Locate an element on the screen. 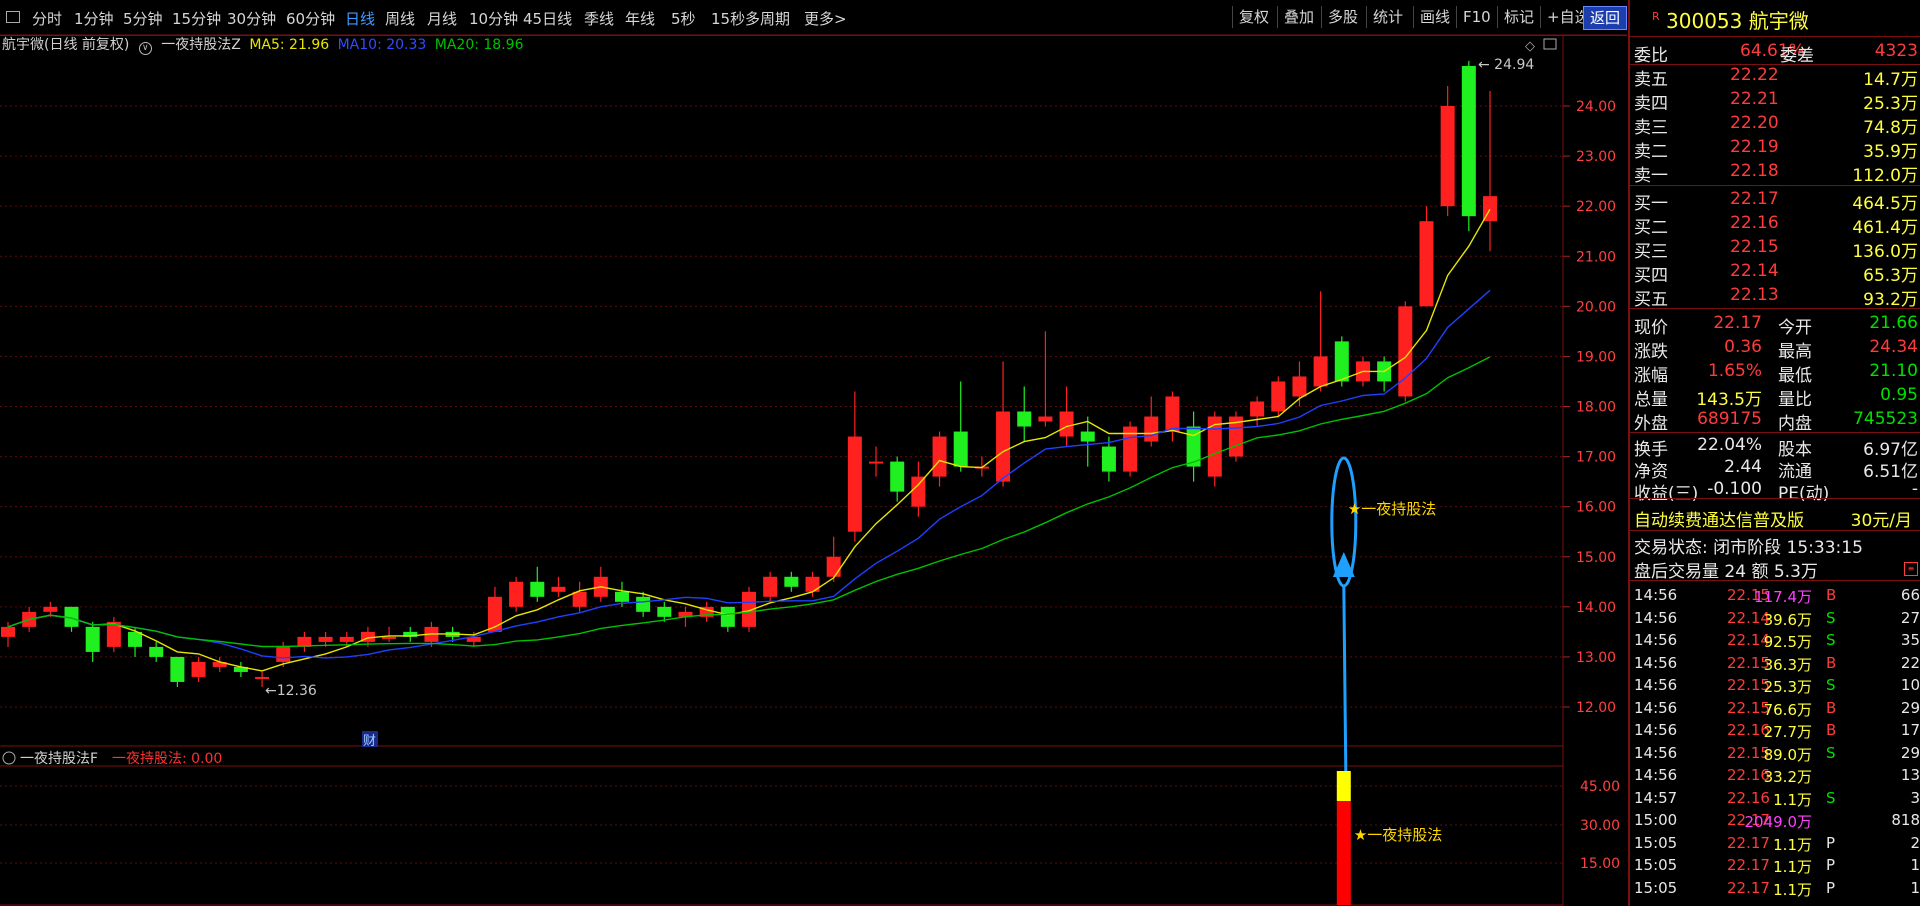 The width and height of the screenshot is (1920, 906). stat-value: 24.34 is located at coordinates (1893, 347).